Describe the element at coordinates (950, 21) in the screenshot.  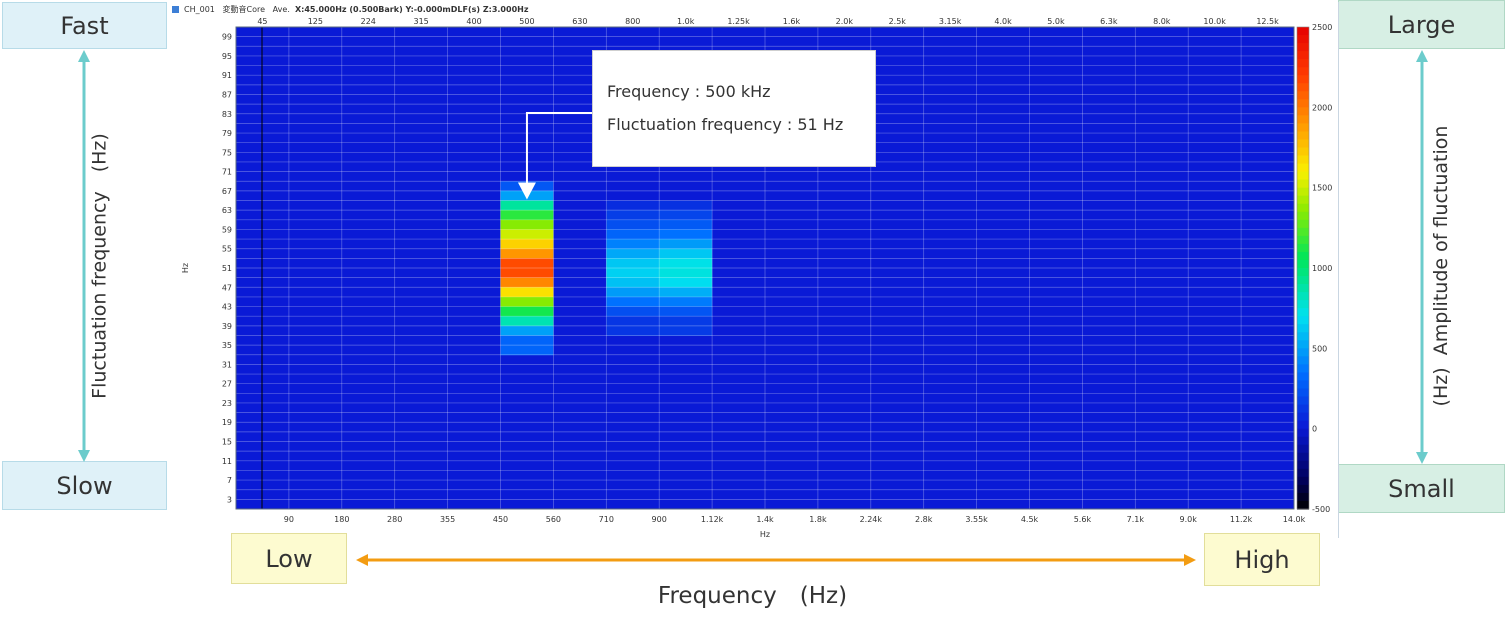
I see `x-tick-label-top: 3.15k` at that location.